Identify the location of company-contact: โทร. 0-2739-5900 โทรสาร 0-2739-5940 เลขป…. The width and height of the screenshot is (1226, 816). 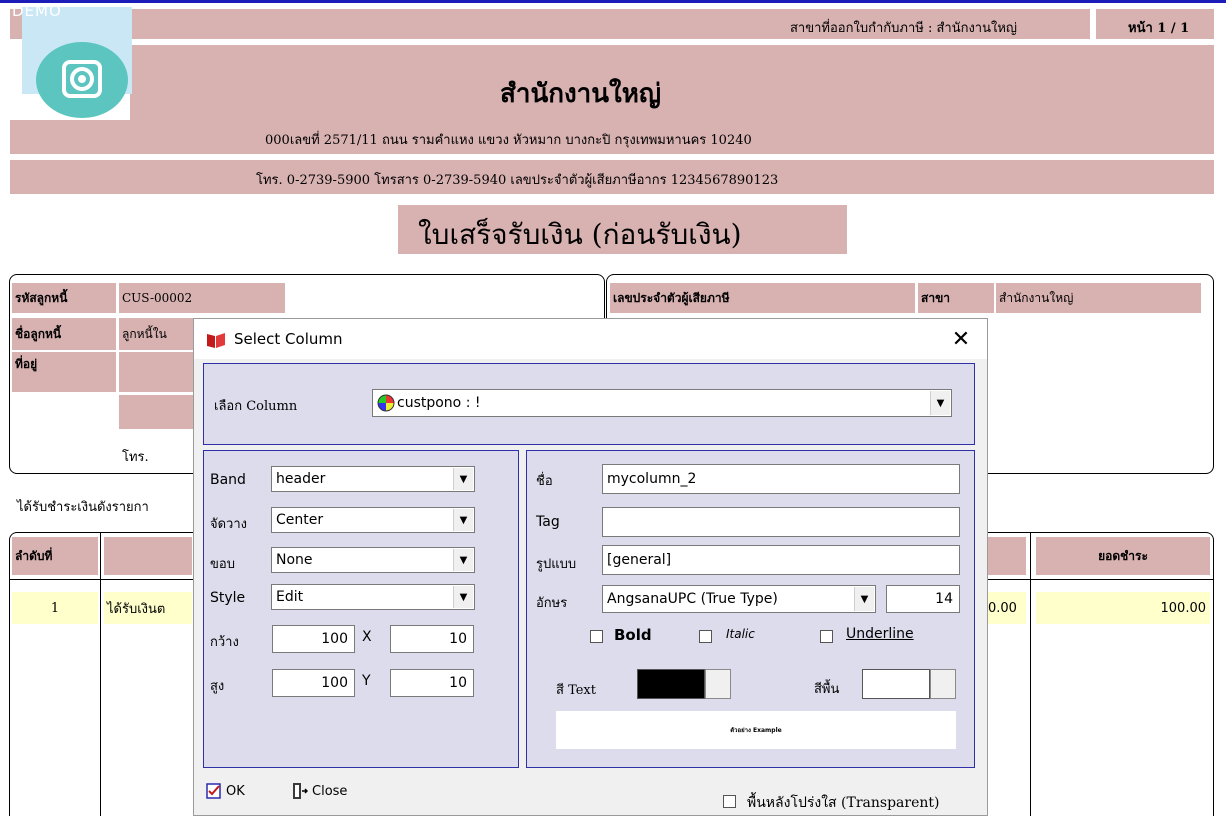
(517, 180).